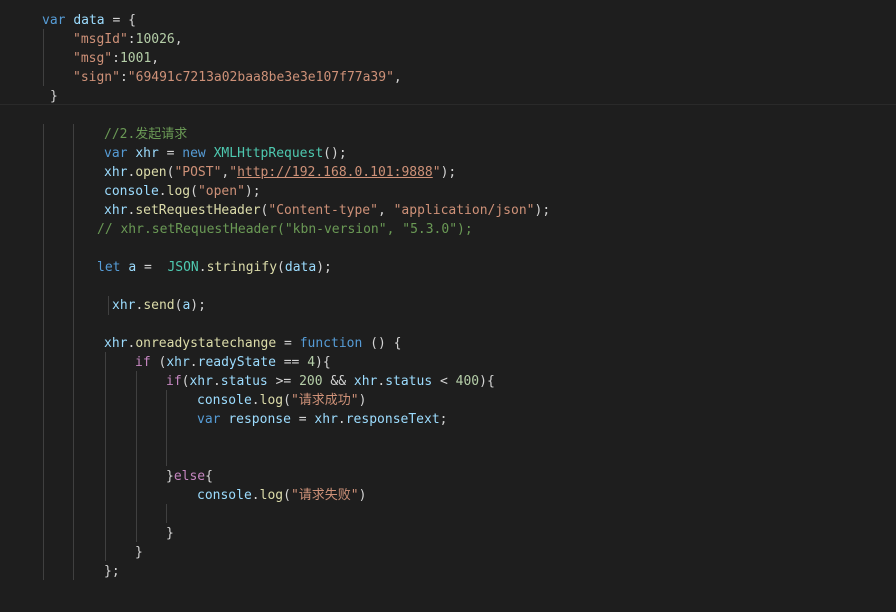 This screenshot has width=896, height=612. What do you see at coordinates (159, 305) in the screenshot?
I see `code-line: xhr.send(a);` at bounding box center [159, 305].